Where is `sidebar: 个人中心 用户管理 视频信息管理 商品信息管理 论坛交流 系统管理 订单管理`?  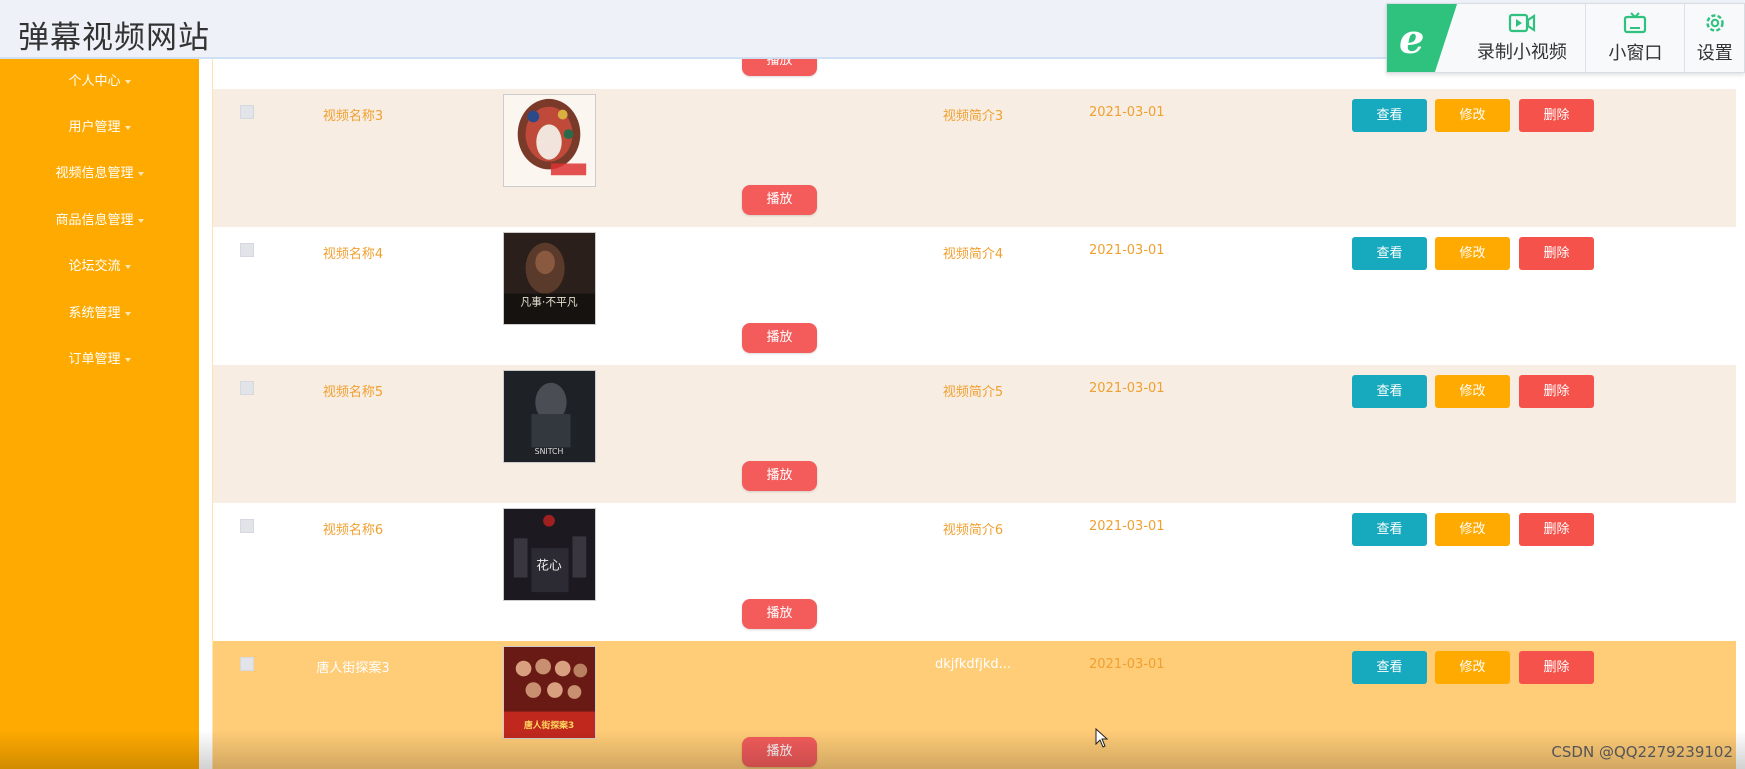
sidebar: 个人中心 用户管理 视频信息管理 商品信息管理 论坛交流 系统管理 订单管理 is located at coordinates (99, 414).